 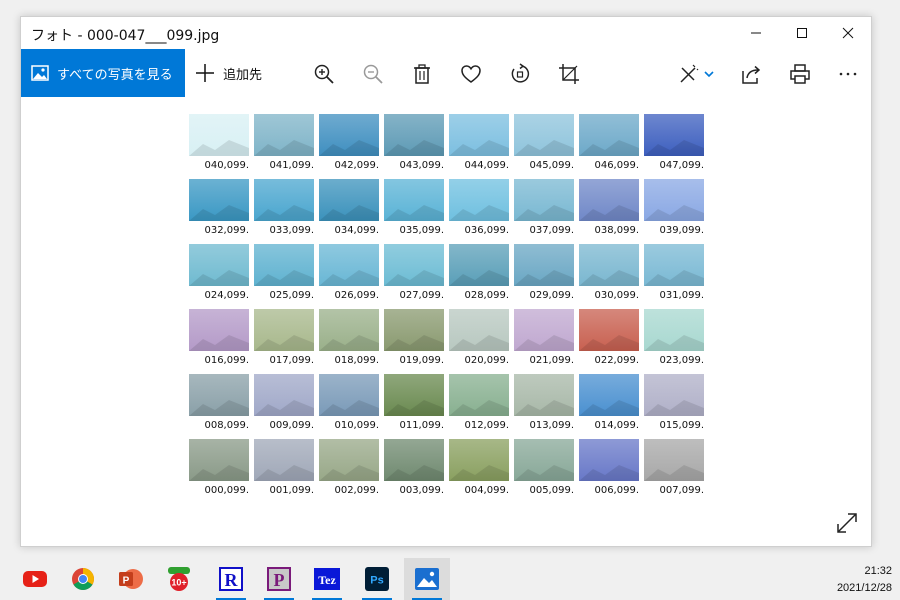 I want to click on photo-thumbnail-item: 001,099., so click(x=284, y=470).